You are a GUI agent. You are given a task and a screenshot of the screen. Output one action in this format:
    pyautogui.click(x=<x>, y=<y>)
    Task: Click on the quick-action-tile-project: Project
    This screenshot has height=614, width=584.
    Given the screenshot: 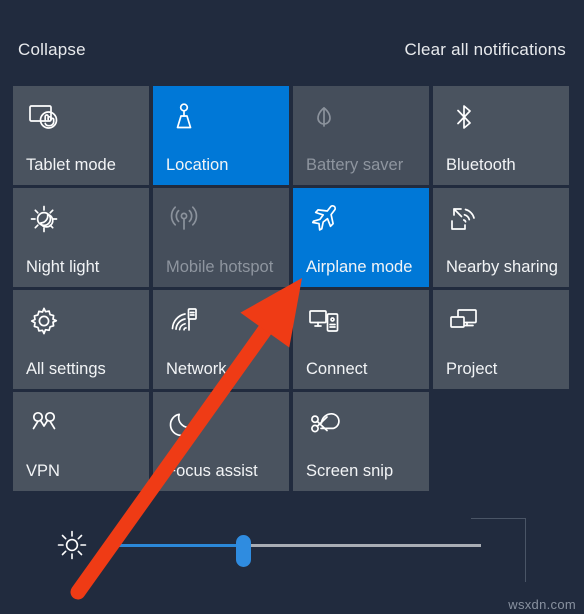 What is the action you would take?
    pyautogui.click(x=501, y=339)
    